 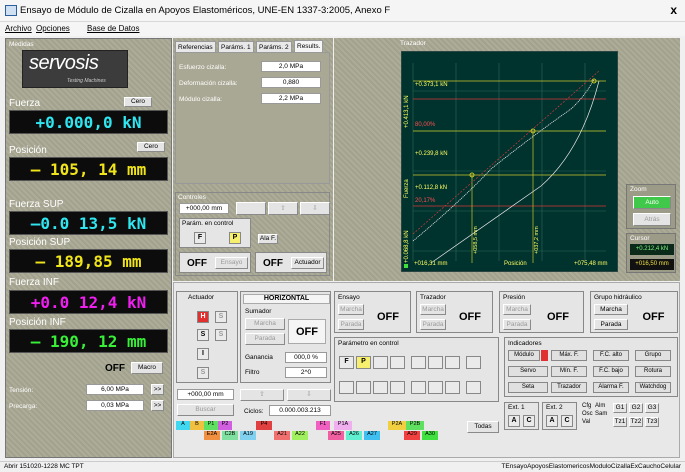 I want to click on channel-chip: F1, so click(x=323, y=425).